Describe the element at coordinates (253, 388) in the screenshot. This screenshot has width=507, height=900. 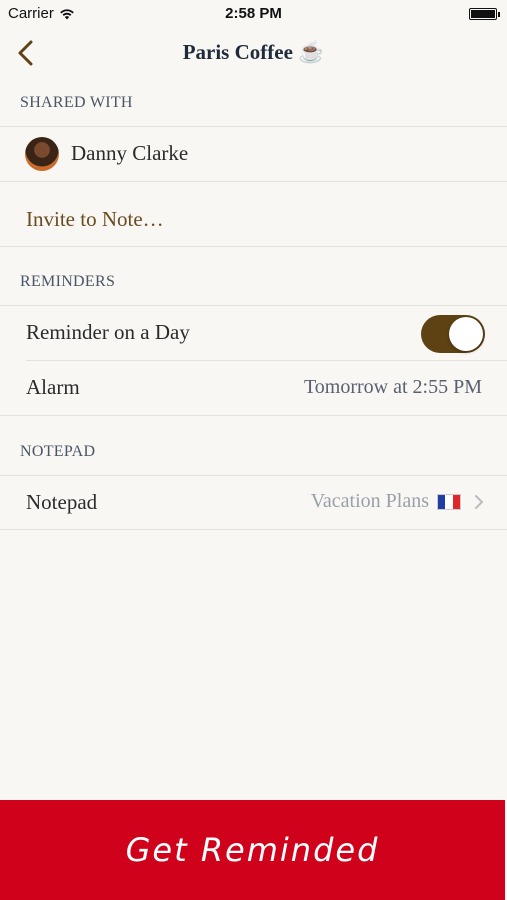
I see `alarm-row: Alarm Tomorrow at 2:55 PM` at that location.